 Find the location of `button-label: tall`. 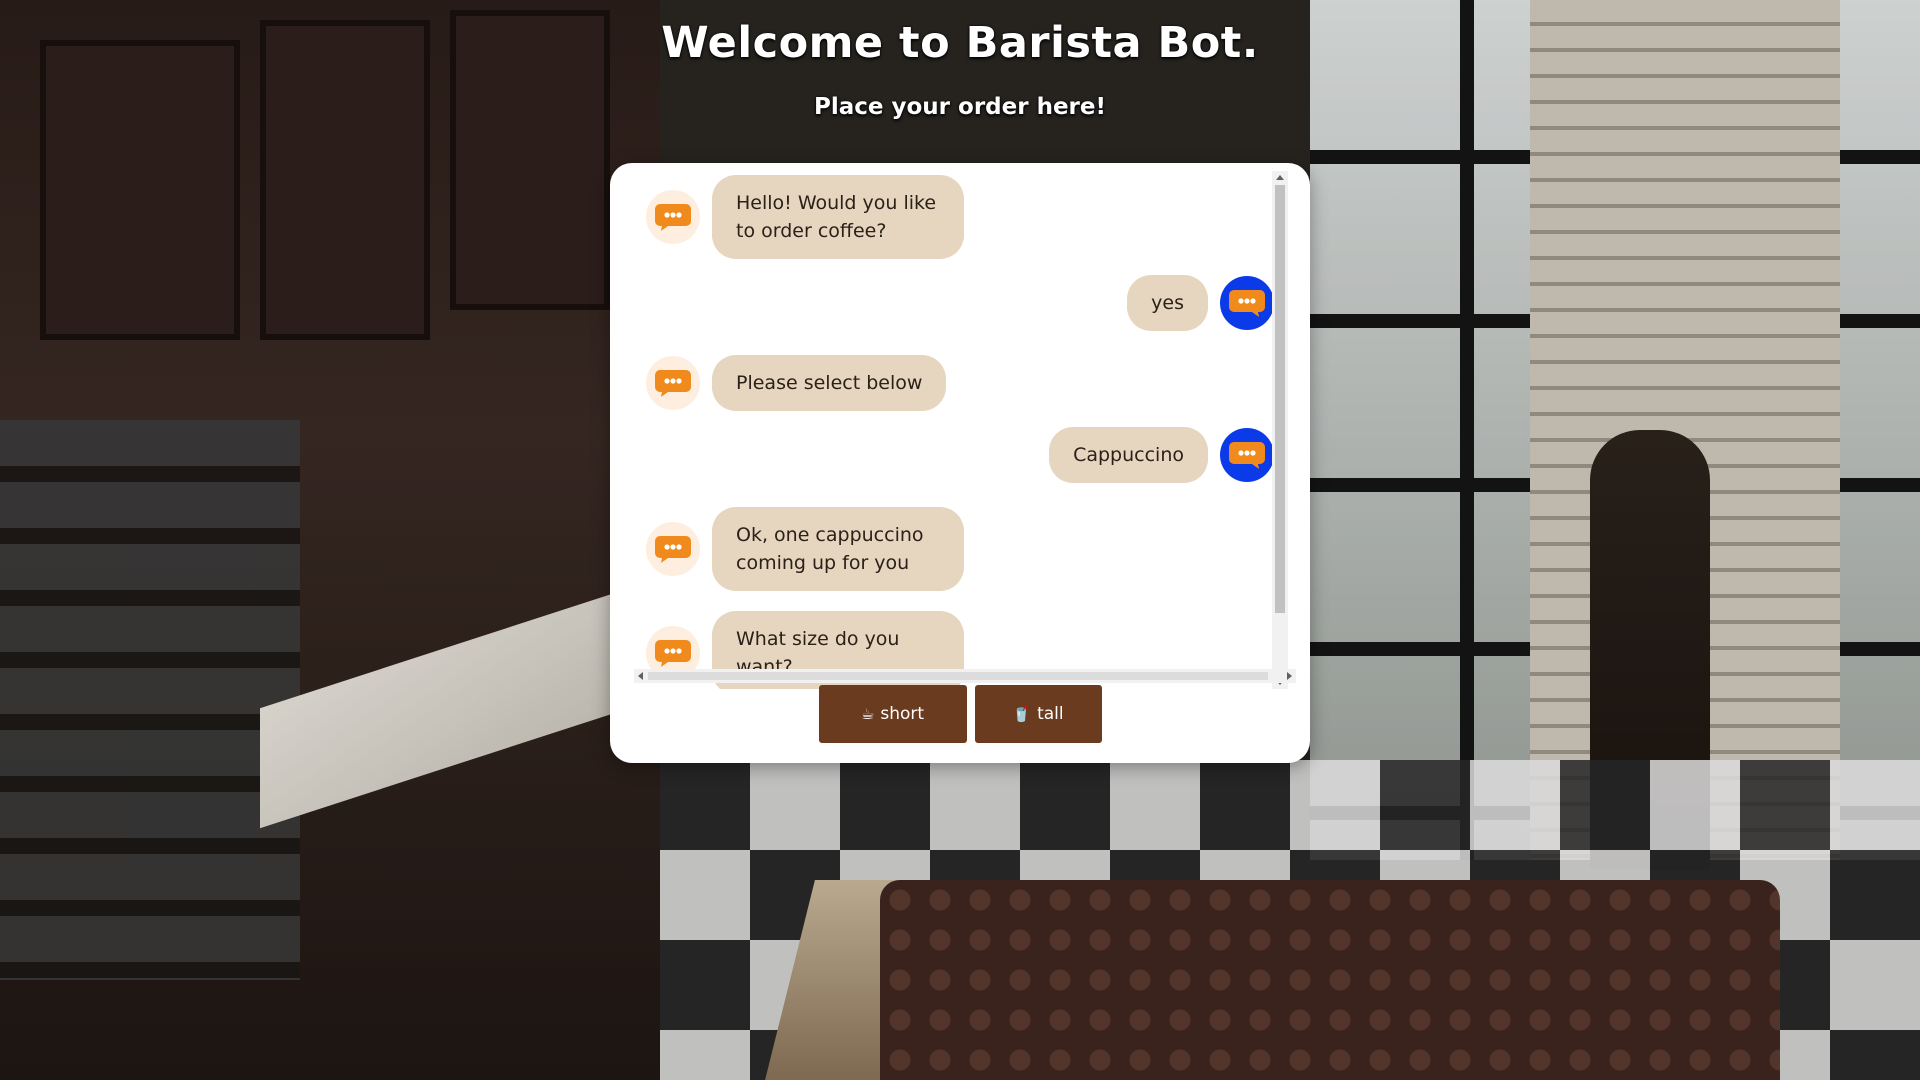

button-label: tall is located at coordinates (1050, 714).